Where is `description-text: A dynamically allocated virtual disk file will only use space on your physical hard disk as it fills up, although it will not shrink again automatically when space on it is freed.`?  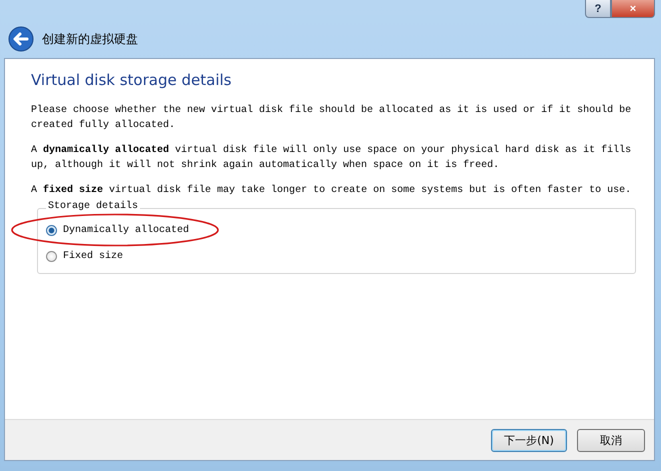
description-text: A dynamically allocated virtual disk file will only use space on your physical hard disk as it fills up, although it will not shrink again automatically when space on it is freed. is located at coordinates (331, 158).